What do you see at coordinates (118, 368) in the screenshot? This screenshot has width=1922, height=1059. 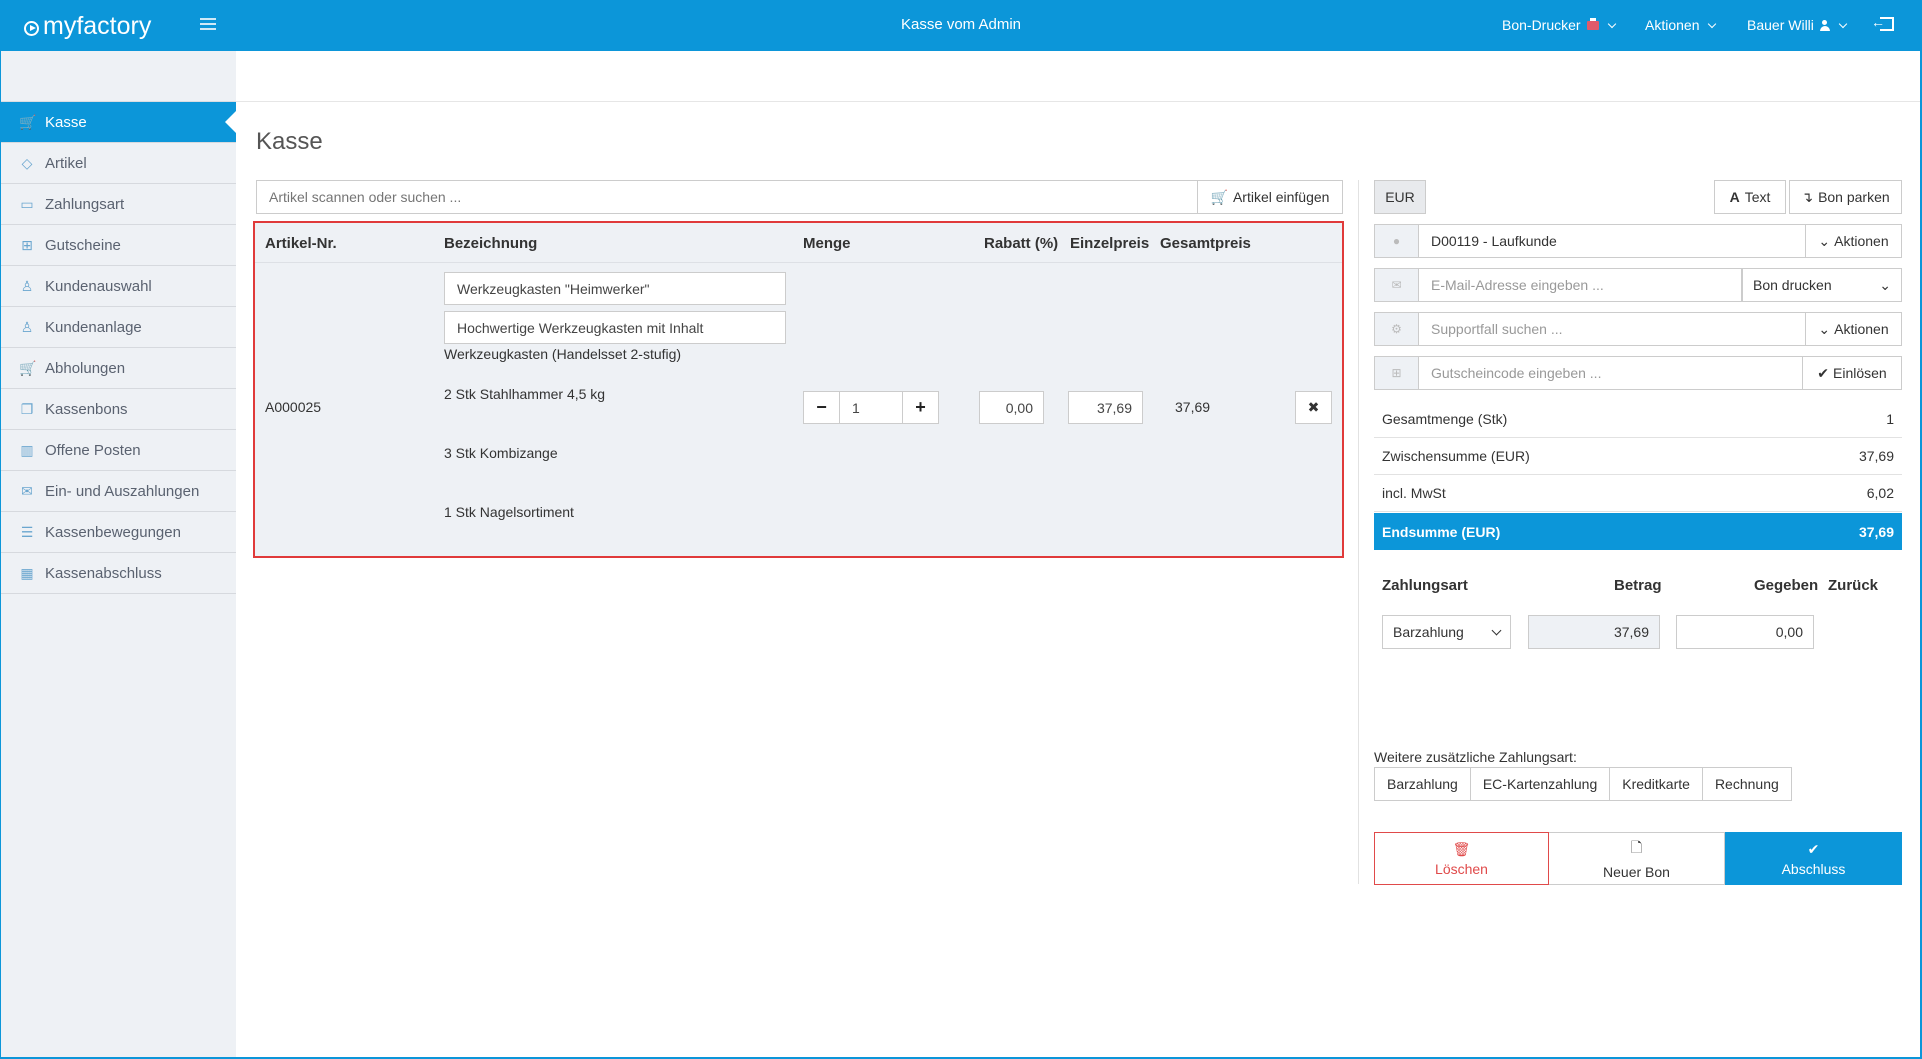 I see `sidebar-item-abholungen: 🛒 Abholungen` at bounding box center [118, 368].